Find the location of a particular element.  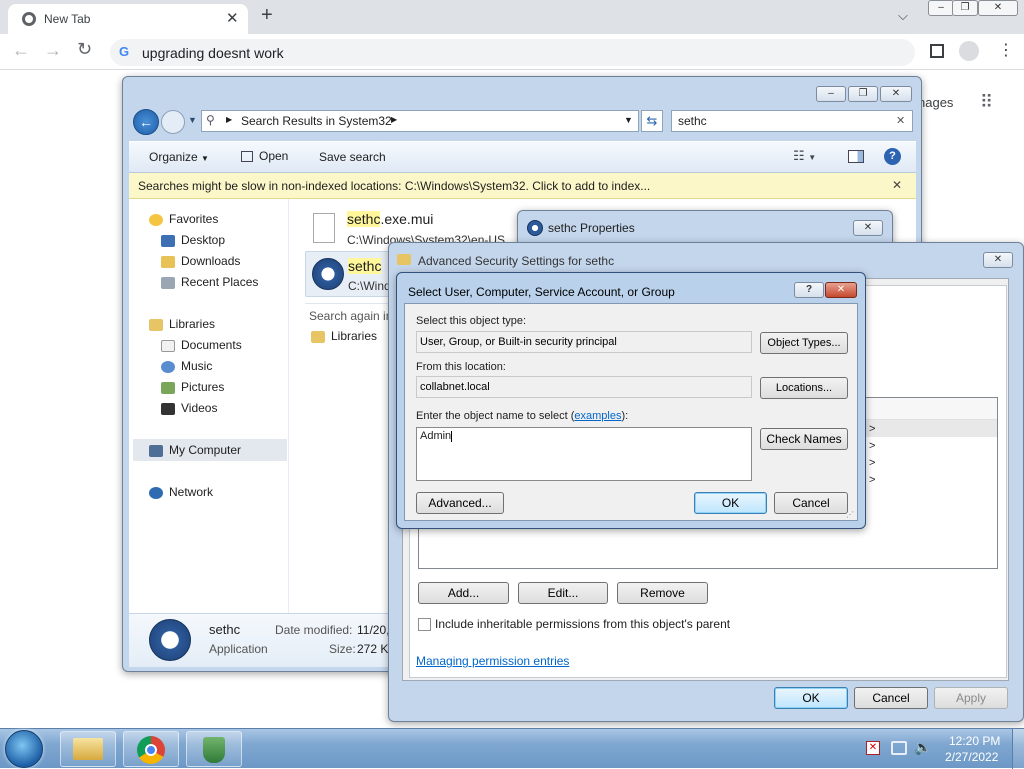

shield-icon is located at coordinates (214, 750).